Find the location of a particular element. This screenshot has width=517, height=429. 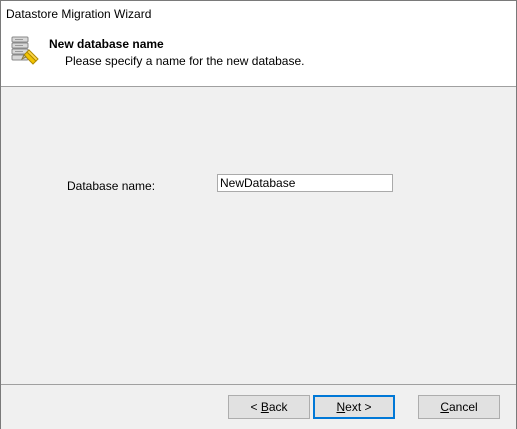

cancel-mnemonic: C is located at coordinates (444, 407).